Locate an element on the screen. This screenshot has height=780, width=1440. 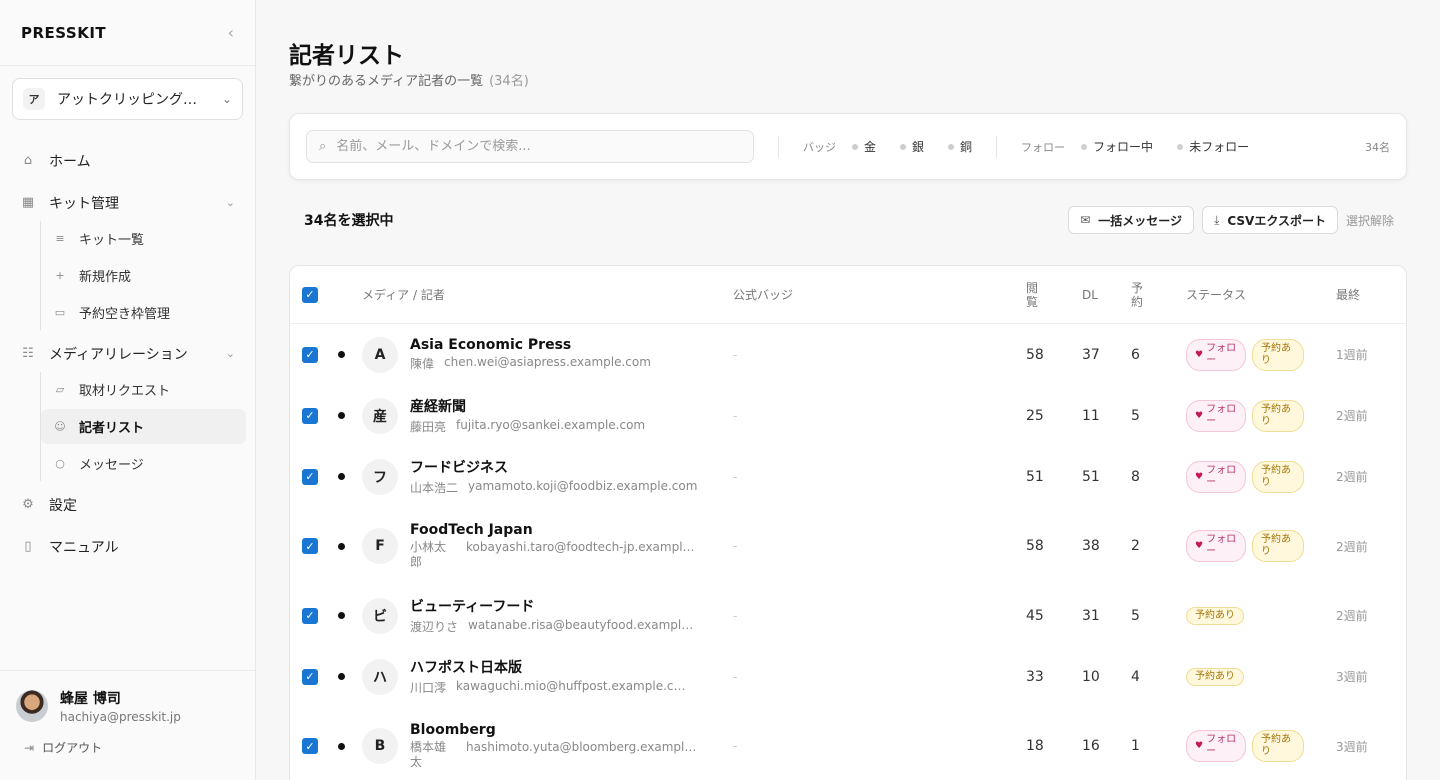
reporter-email: fujita.ryo@sankei.example.com is located at coordinates (551, 425).